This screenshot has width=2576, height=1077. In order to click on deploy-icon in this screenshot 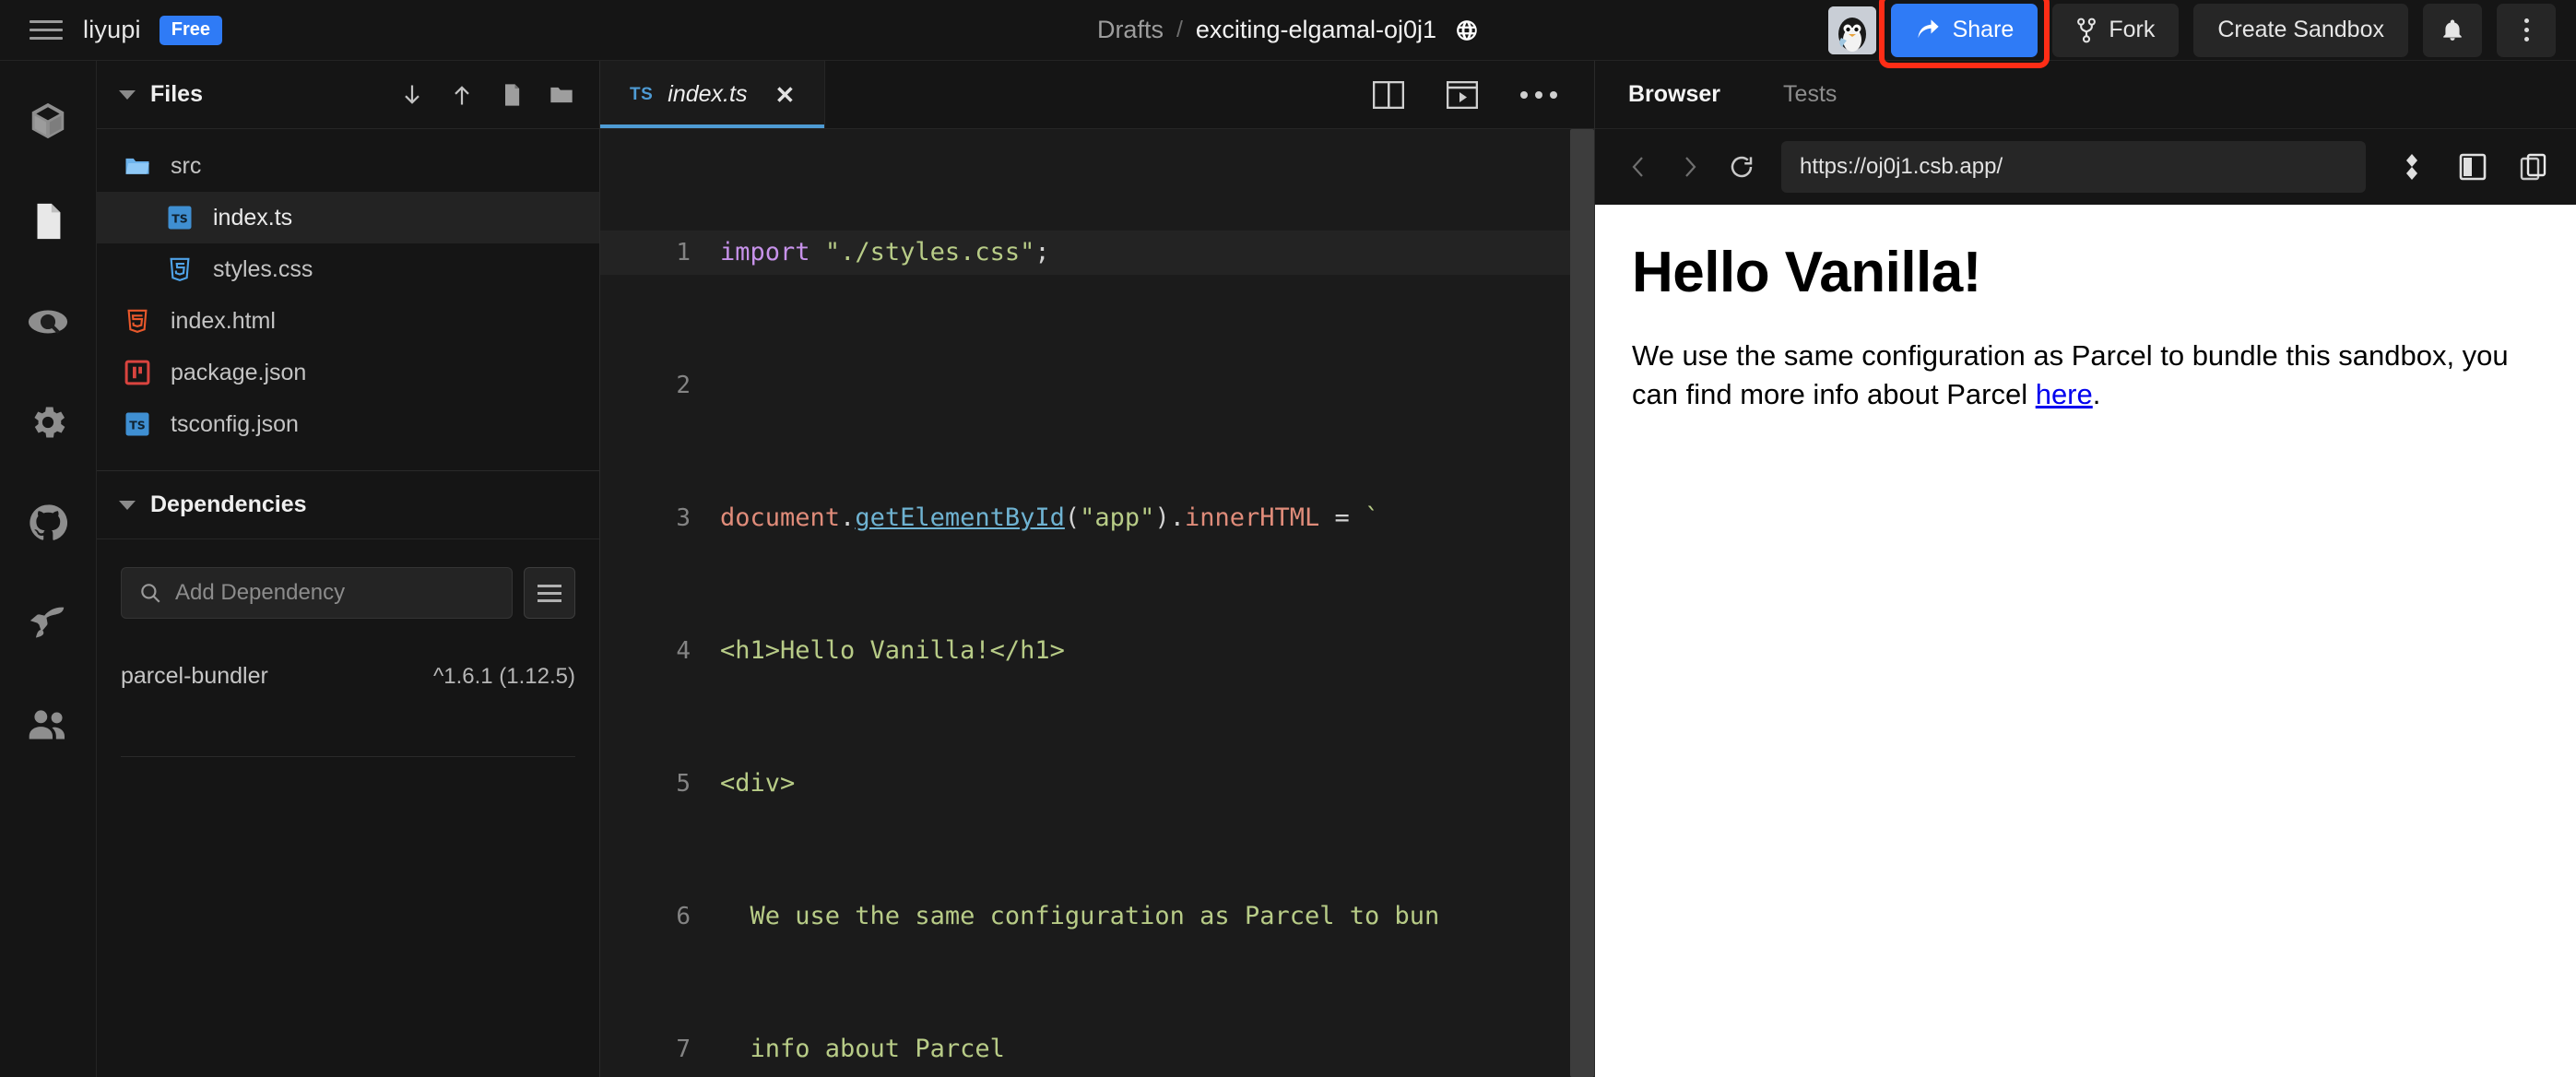, I will do `click(48, 623)`.